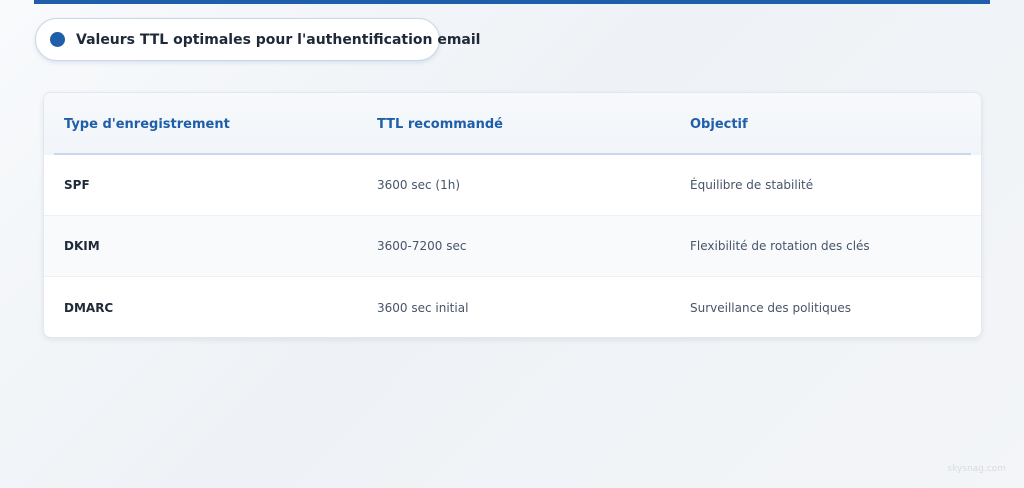 The image size is (1024, 488). I want to click on header-purpose: Objectif, so click(719, 124).